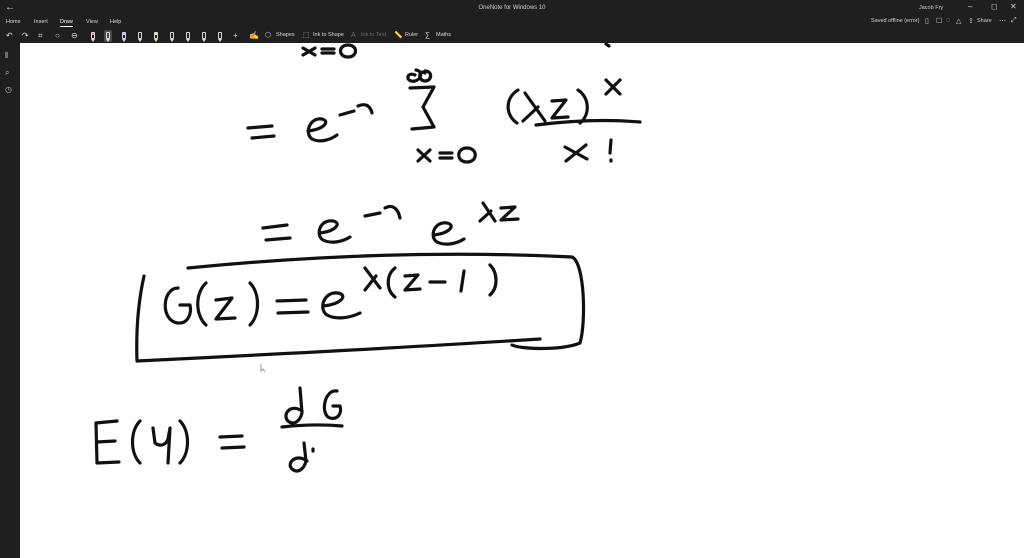 The image size is (1024, 558). I want to click on user-name: Jacob Fry, so click(931, 8).